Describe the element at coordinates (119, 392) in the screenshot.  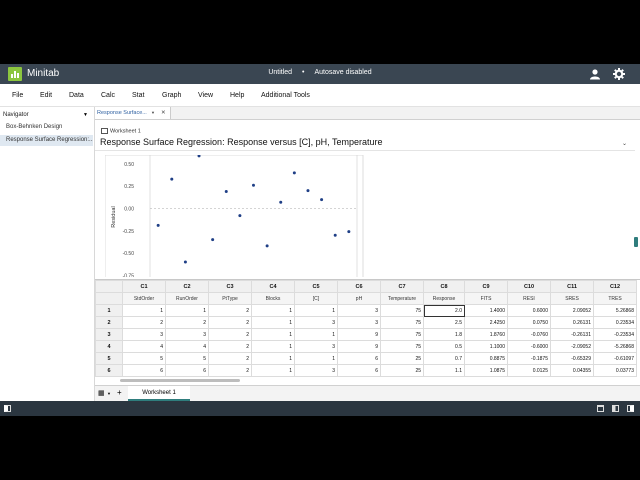
I see `add-sheet-button: +` at that location.